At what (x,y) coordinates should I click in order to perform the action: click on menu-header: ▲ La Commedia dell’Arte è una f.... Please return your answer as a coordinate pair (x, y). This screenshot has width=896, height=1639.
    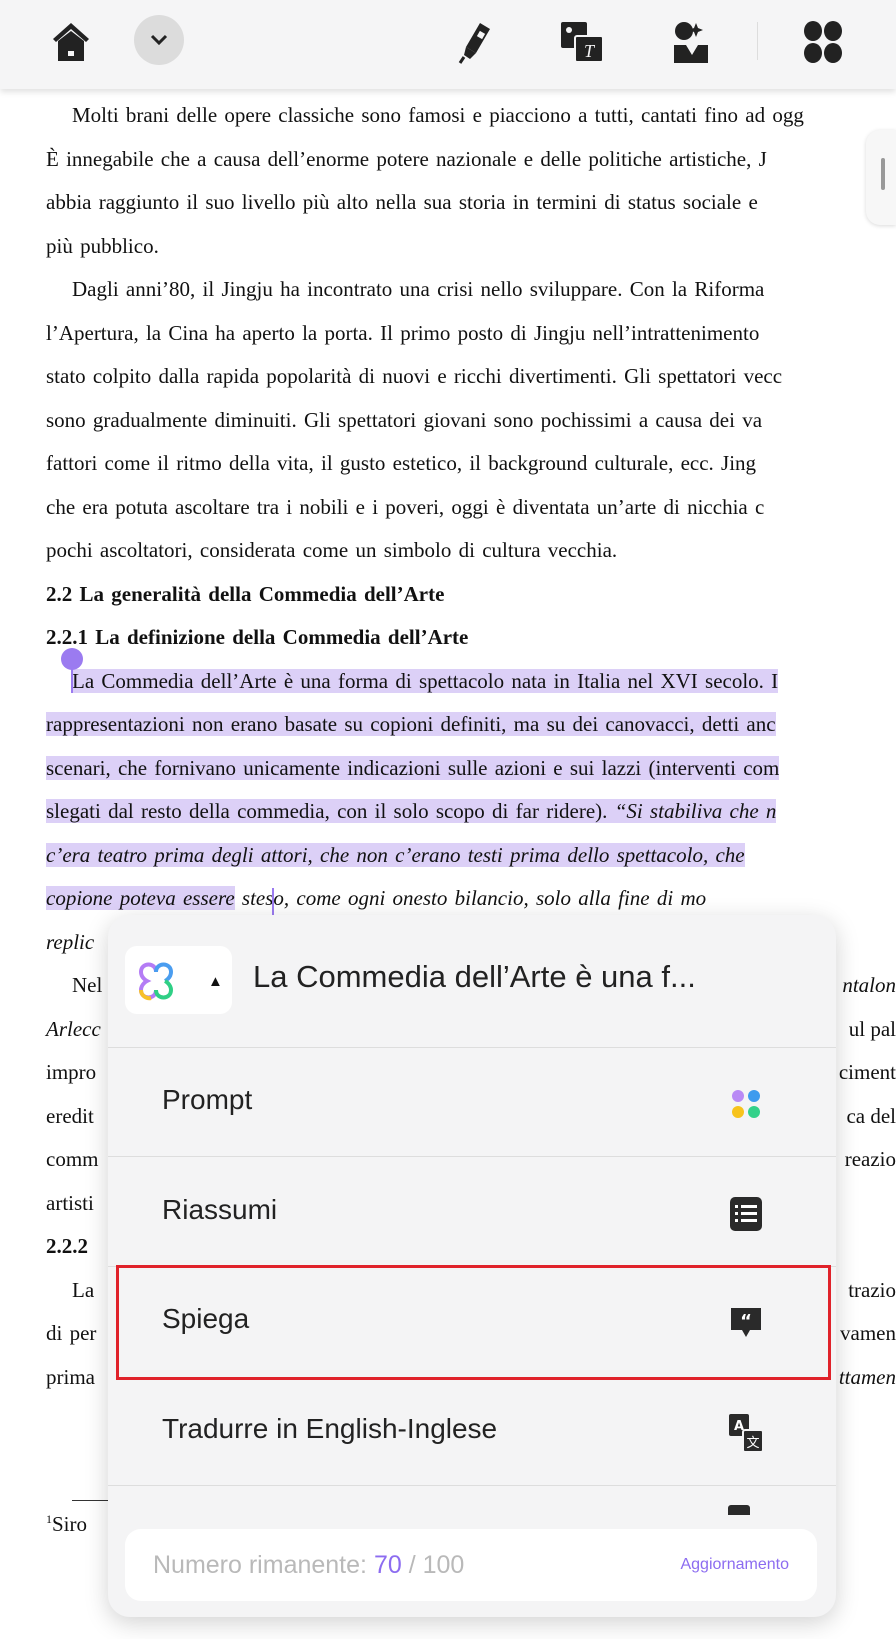
    Looking at the image, I should click on (472, 981).